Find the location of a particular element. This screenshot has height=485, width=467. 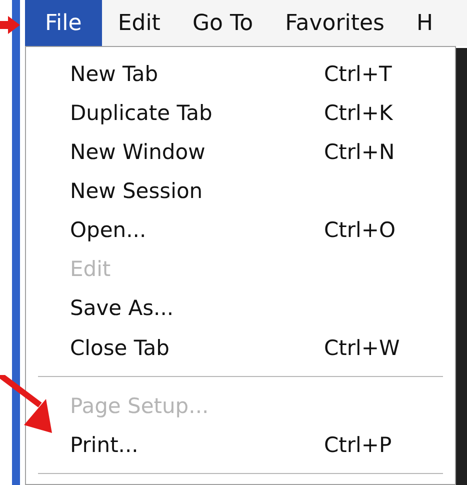

menu-item: New Window Ctrl+N is located at coordinates (240, 152).